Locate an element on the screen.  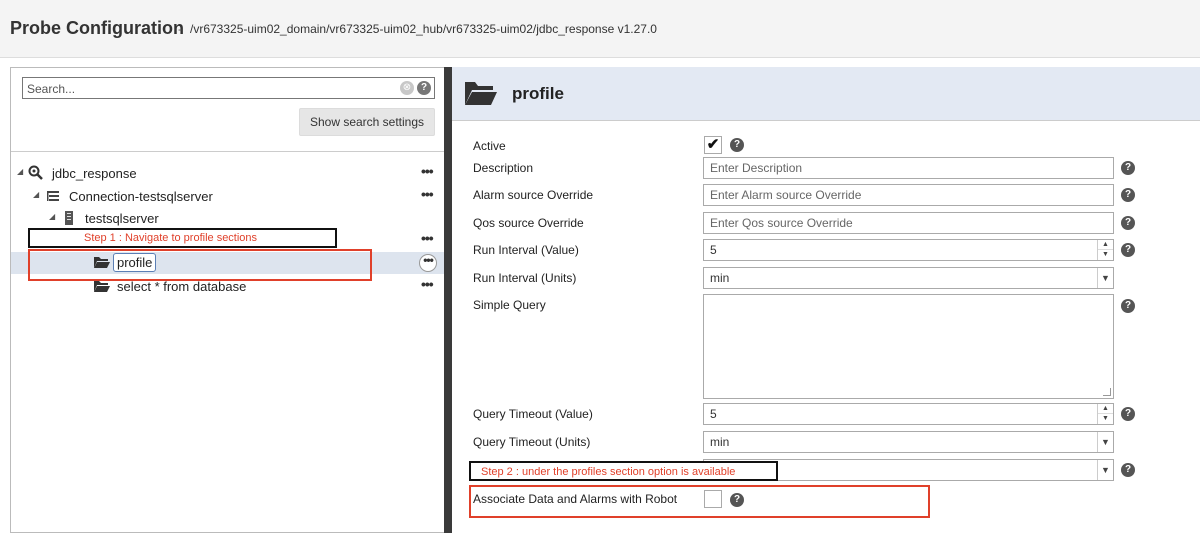
query-timeout-value-stepper: 5 ▲ ▼ is located at coordinates (908, 414).